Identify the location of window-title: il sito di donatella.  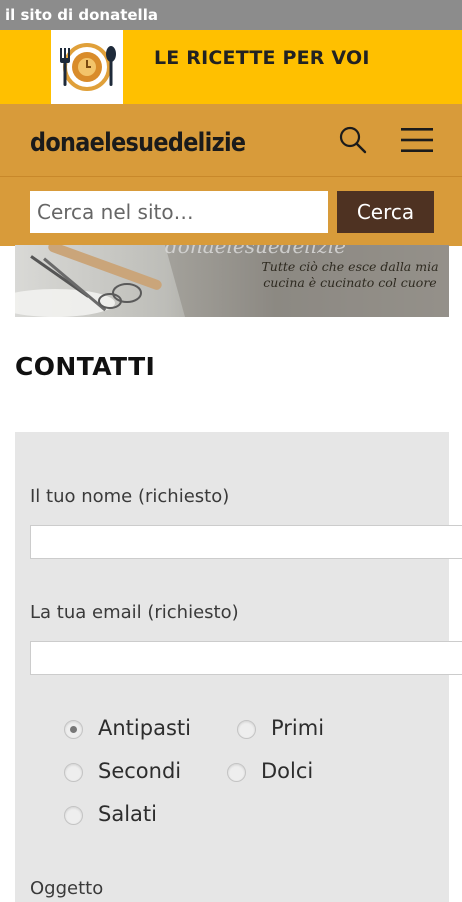
(231, 15).